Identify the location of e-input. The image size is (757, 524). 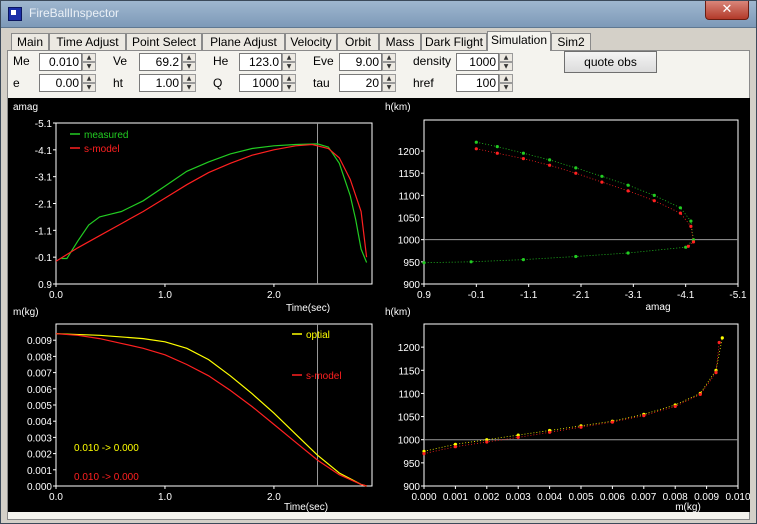
(60, 83).